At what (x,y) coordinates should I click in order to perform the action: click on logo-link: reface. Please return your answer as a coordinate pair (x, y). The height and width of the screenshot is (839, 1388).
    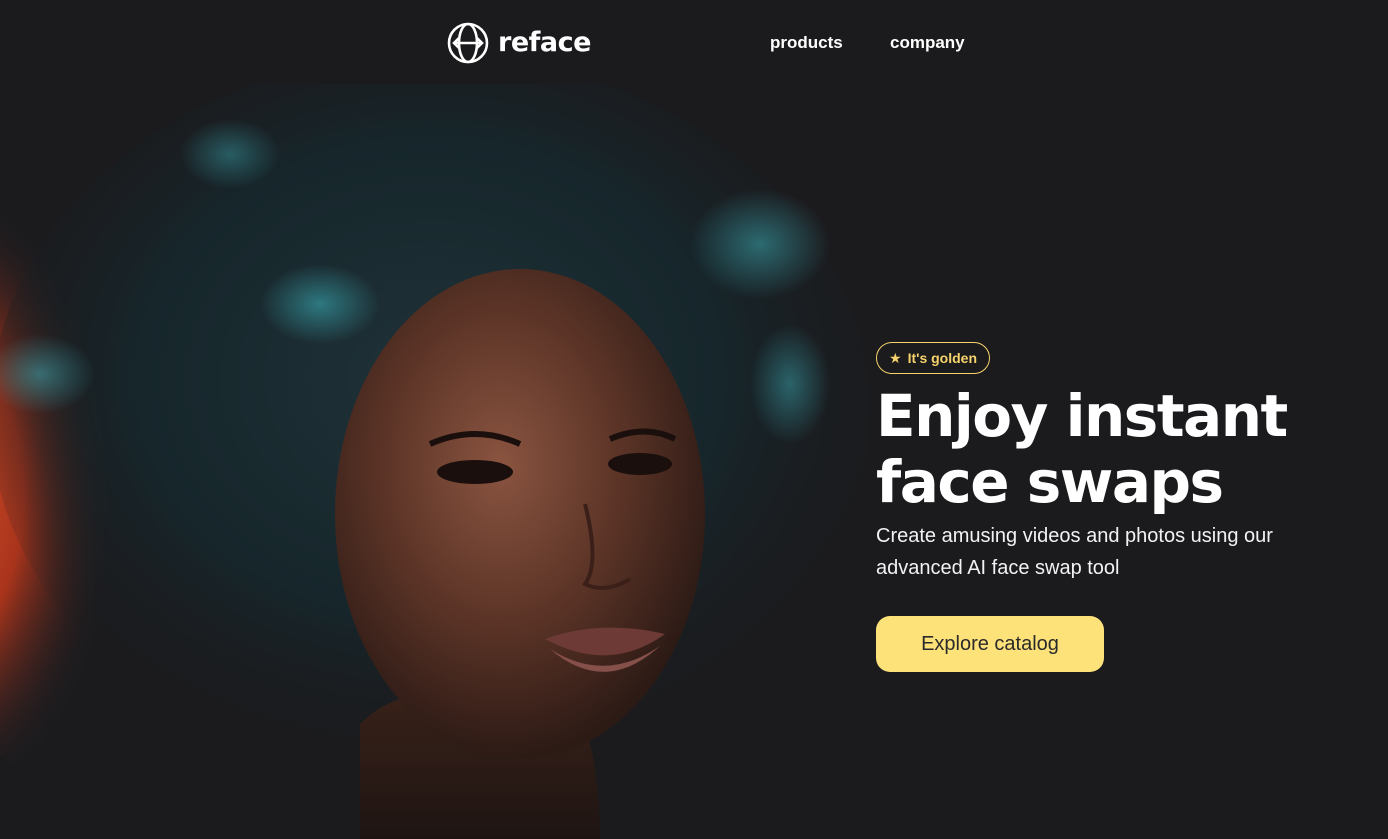
    Looking at the image, I should click on (518, 43).